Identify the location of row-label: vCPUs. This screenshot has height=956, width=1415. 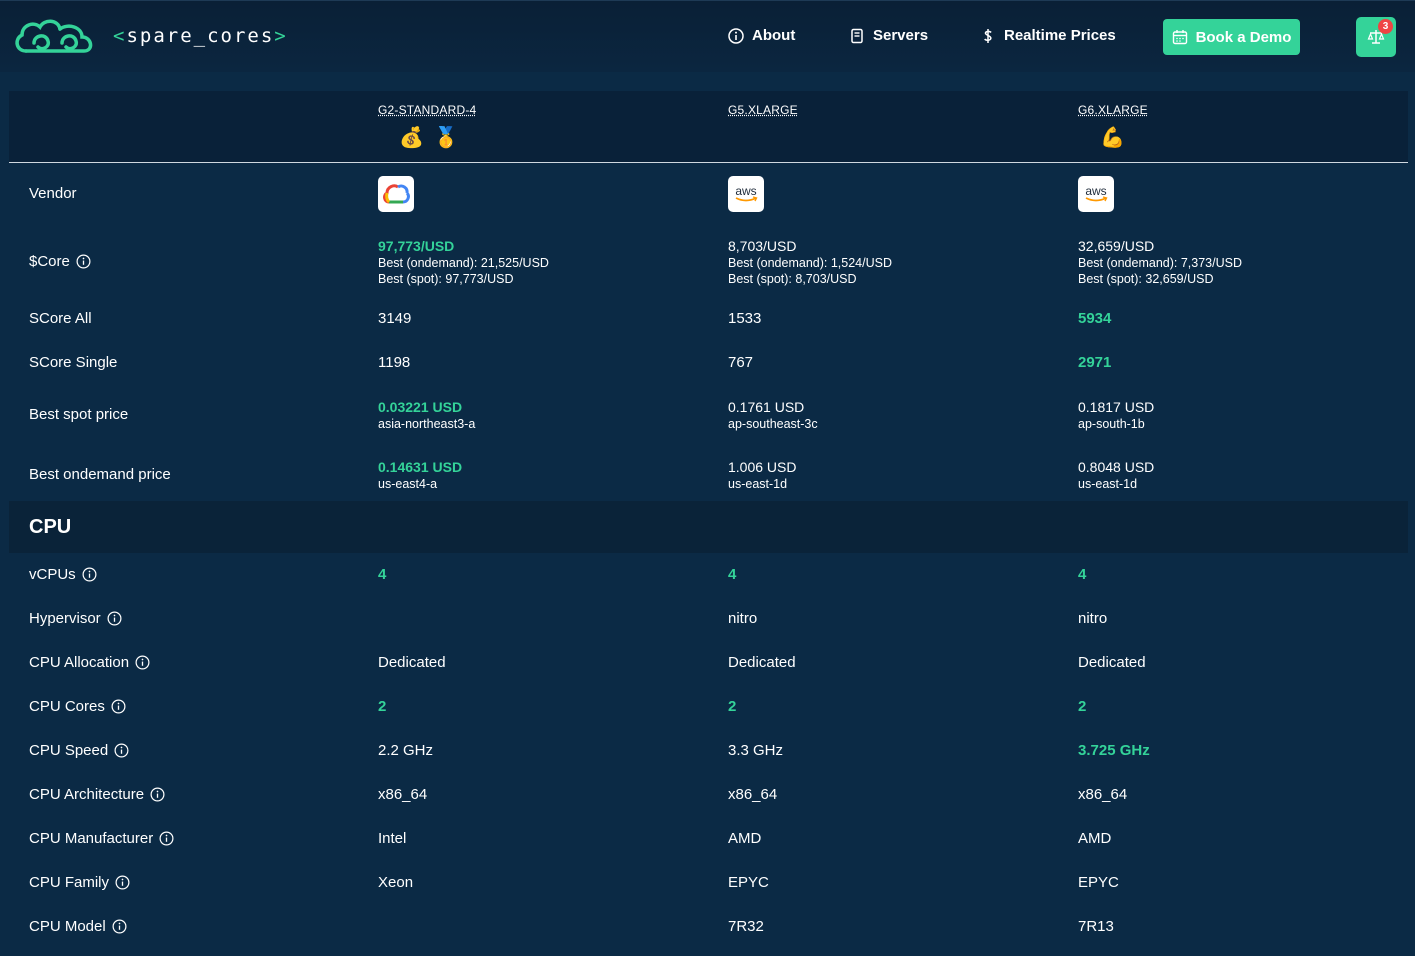
(63, 574).